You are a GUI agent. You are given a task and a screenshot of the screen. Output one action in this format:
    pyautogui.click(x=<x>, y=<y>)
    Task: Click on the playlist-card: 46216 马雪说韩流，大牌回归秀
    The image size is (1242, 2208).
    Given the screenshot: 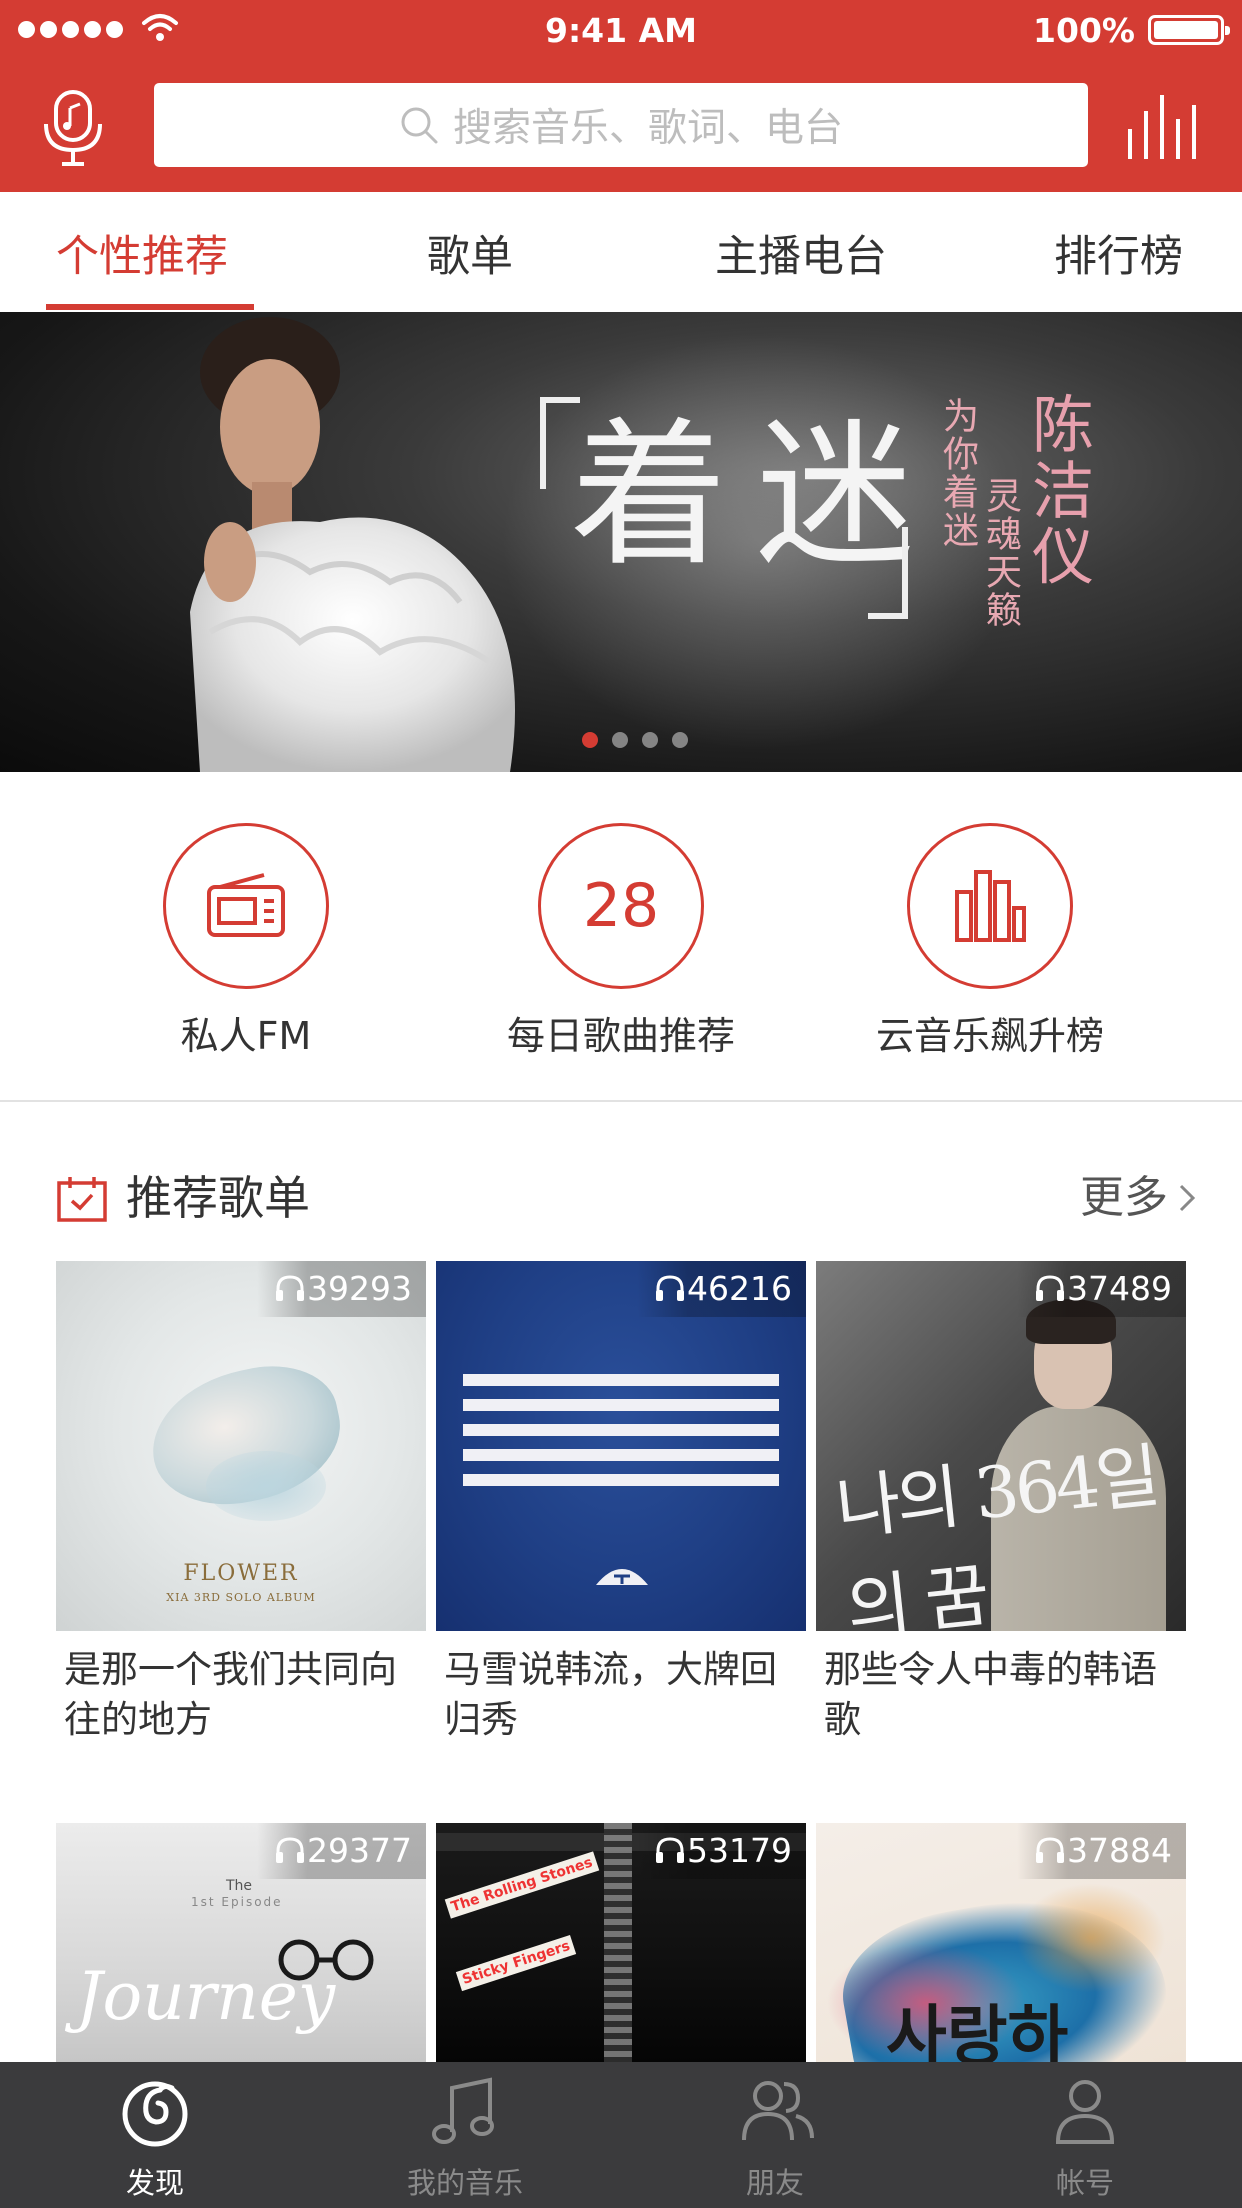 What is the action you would take?
    pyautogui.click(x=621, y=1511)
    